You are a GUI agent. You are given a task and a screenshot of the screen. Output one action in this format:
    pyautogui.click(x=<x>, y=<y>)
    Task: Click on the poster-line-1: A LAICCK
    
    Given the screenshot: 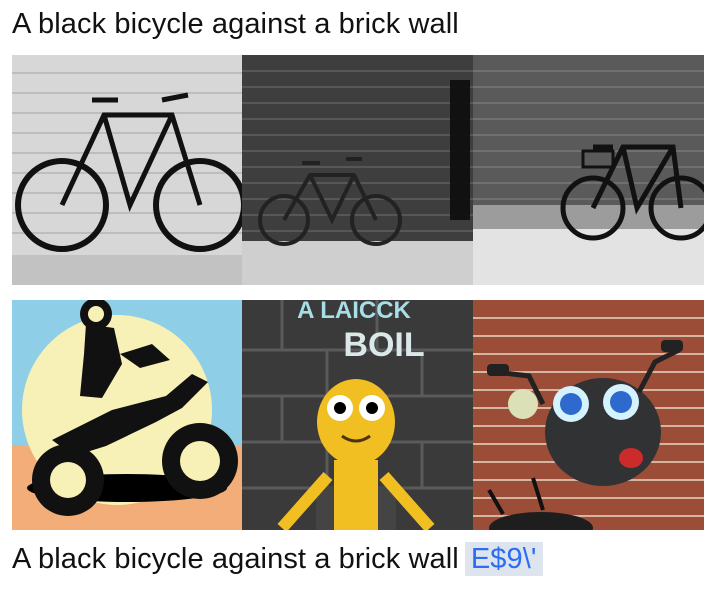 What is the action you would take?
    pyautogui.click(x=354, y=312)
    